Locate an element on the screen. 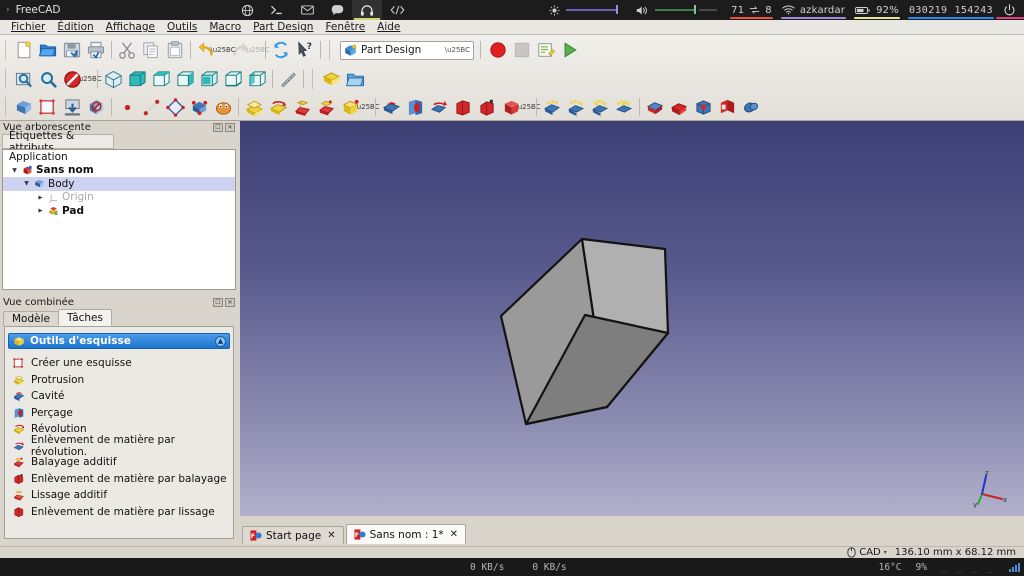 The width and height of the screenshot is (1024, 576). tab-modele: Modèle is located at coordinates (31, 318).